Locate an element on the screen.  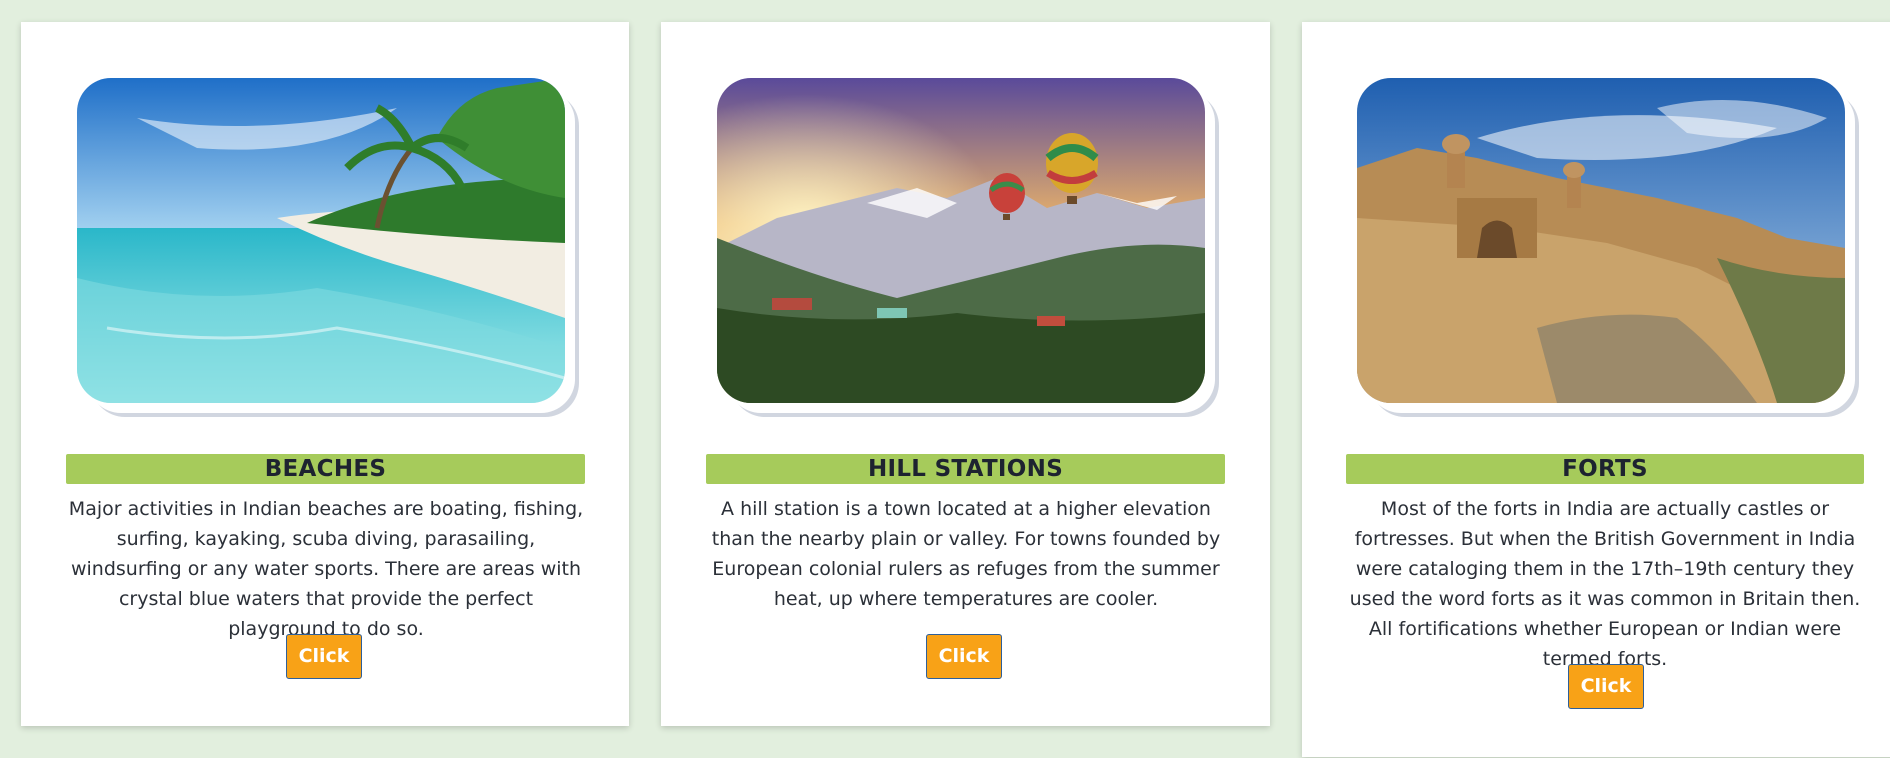
beach-image is located at coordinates (321, 240).